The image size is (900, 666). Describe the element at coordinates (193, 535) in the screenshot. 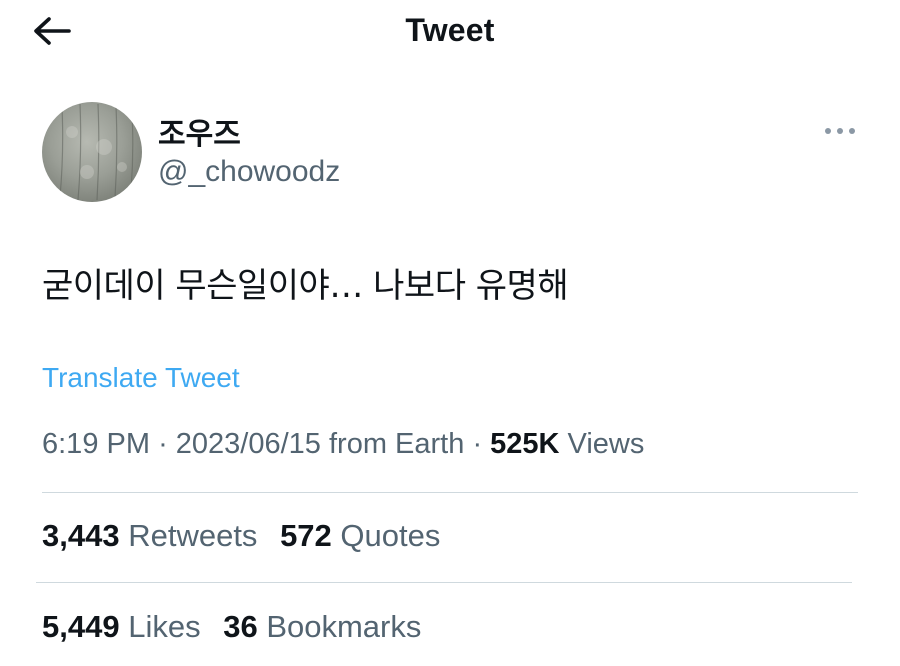

I see `retweets-label: Retweets` at that location.